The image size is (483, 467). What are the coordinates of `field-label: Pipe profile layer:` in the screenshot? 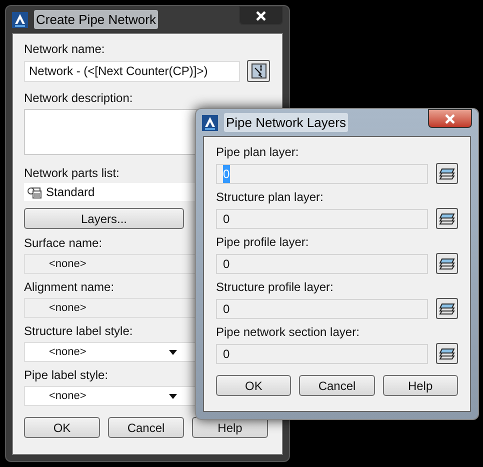 It's located at (262, 242).